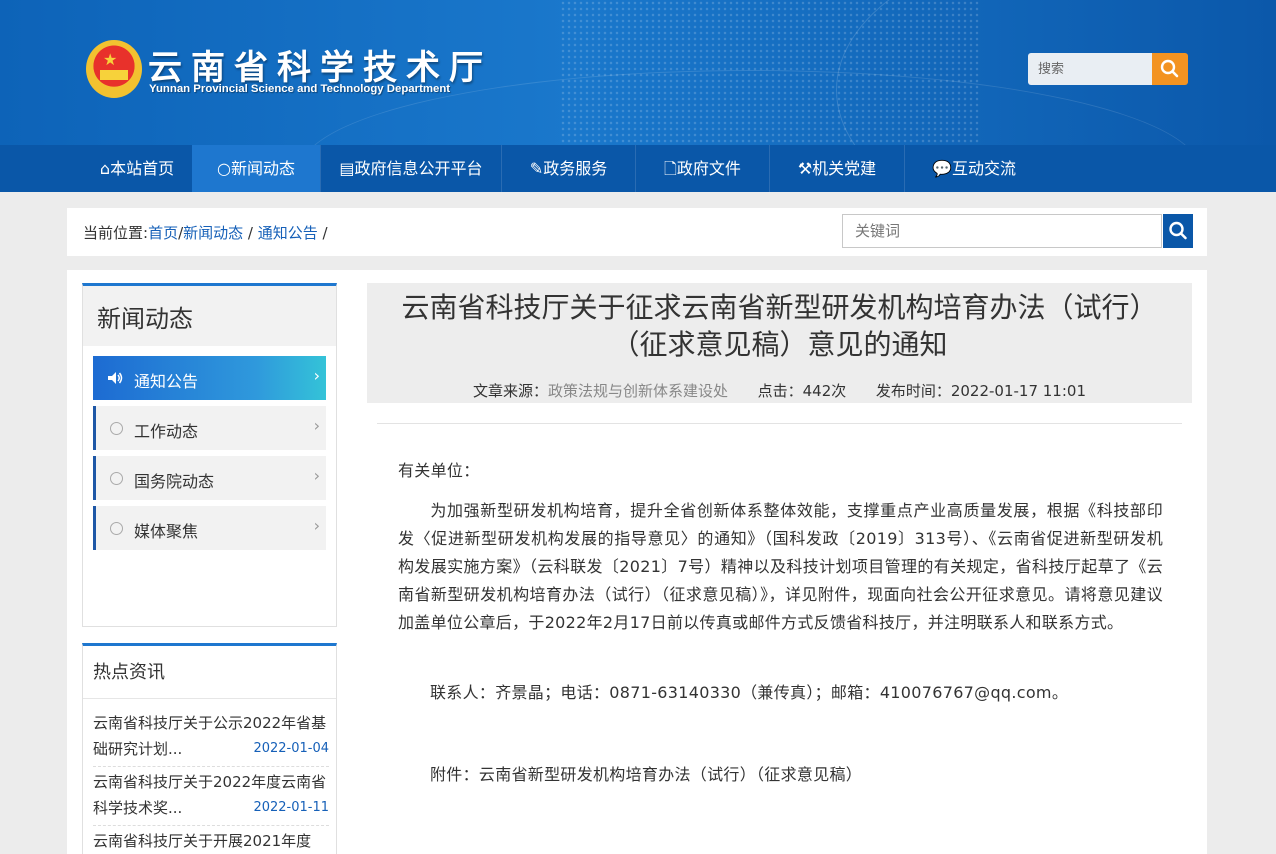 This screenshot has width=1276, height=854. What do you see at coordinates (174, 481) in the screenshot?
I see `sidebar-item-label: 国务院动态` at bounding box center [174, 481].